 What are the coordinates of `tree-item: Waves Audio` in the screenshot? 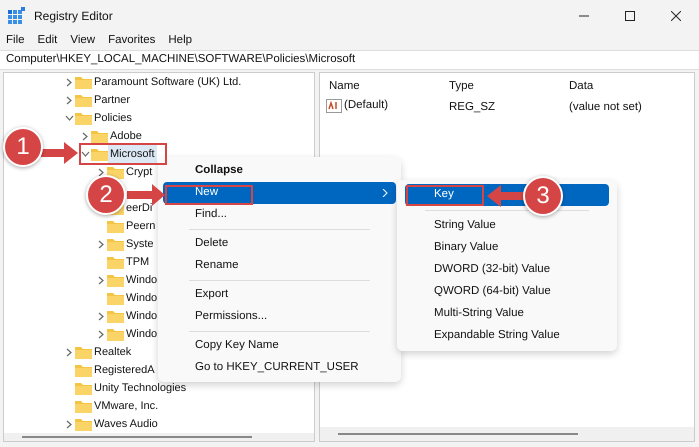 It's located at (126, 424).